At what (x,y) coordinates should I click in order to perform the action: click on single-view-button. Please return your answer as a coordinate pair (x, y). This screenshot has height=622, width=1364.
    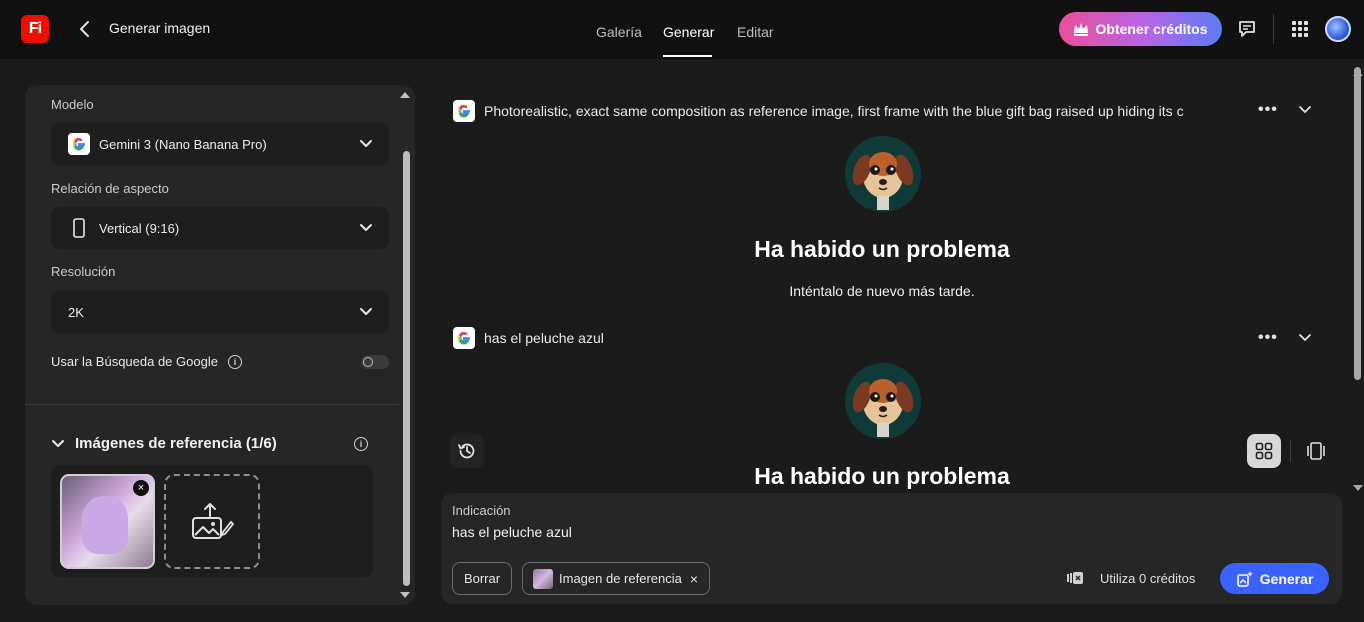
    Looking at the image, I should click on (1316, 451).